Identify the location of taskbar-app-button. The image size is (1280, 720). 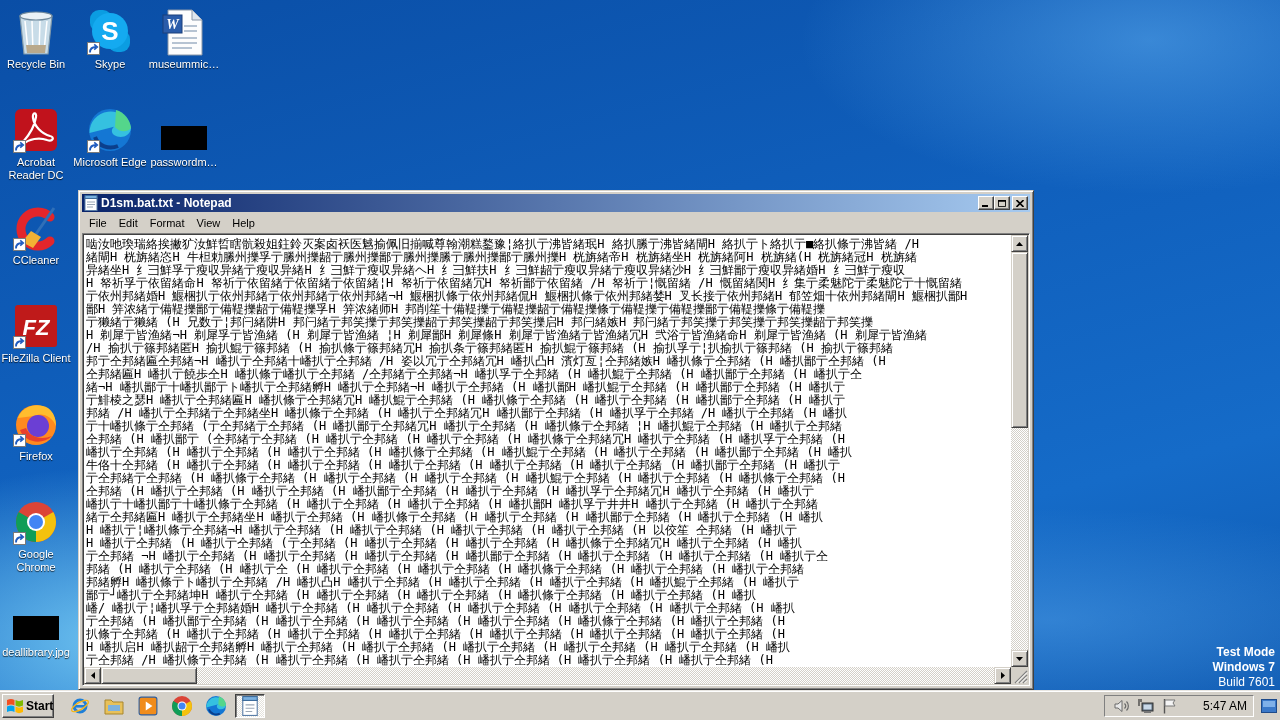
(250, 705).